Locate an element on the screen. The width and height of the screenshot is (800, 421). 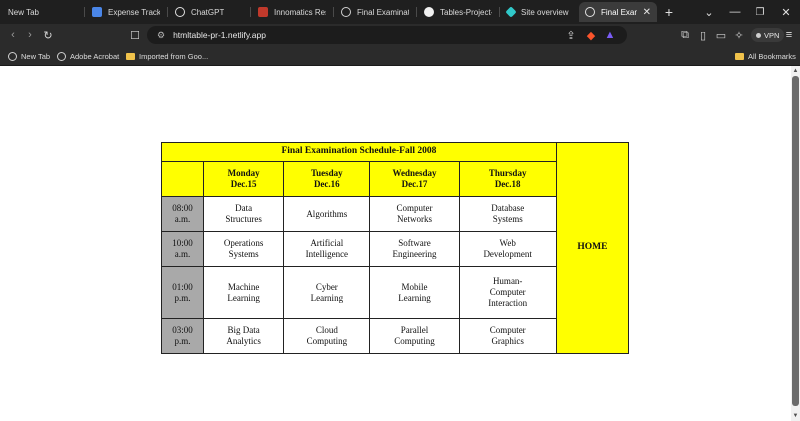
course-line: Development is located at coordinates (507, 254).